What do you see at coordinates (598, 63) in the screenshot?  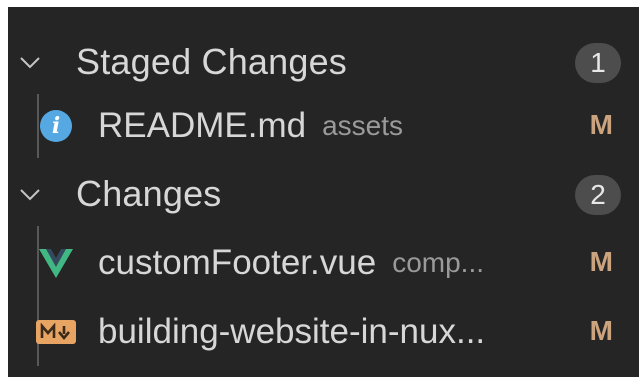 I see `staged-count-badge: 1` at bounding box center [598, 63].